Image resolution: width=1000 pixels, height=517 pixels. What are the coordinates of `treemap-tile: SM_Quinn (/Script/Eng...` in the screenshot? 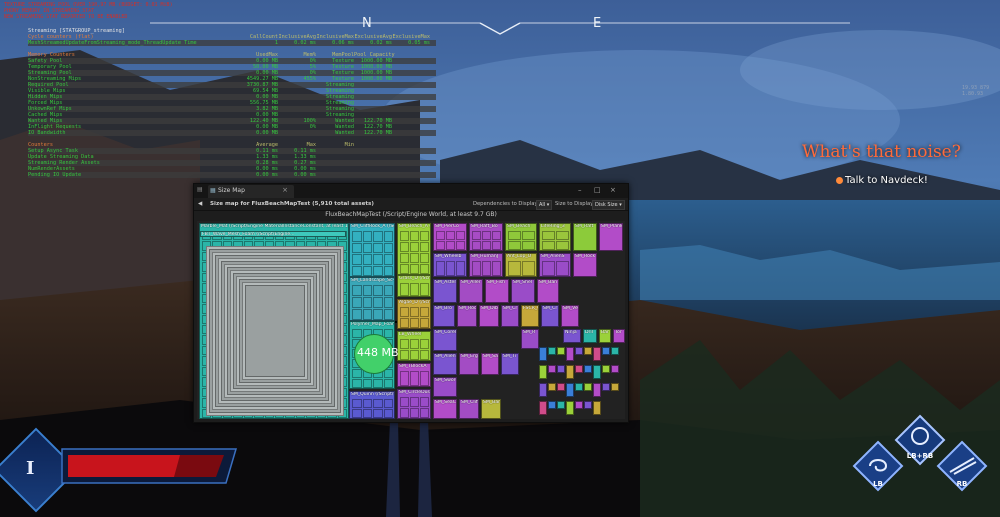 It's located at (372, 405).